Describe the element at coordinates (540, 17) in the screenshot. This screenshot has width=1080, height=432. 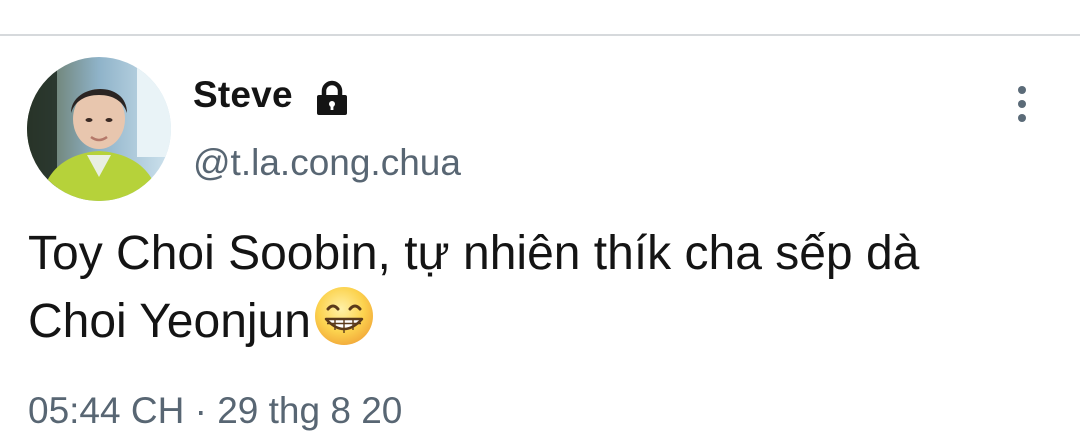
I see `previous-item-strip` at that location.